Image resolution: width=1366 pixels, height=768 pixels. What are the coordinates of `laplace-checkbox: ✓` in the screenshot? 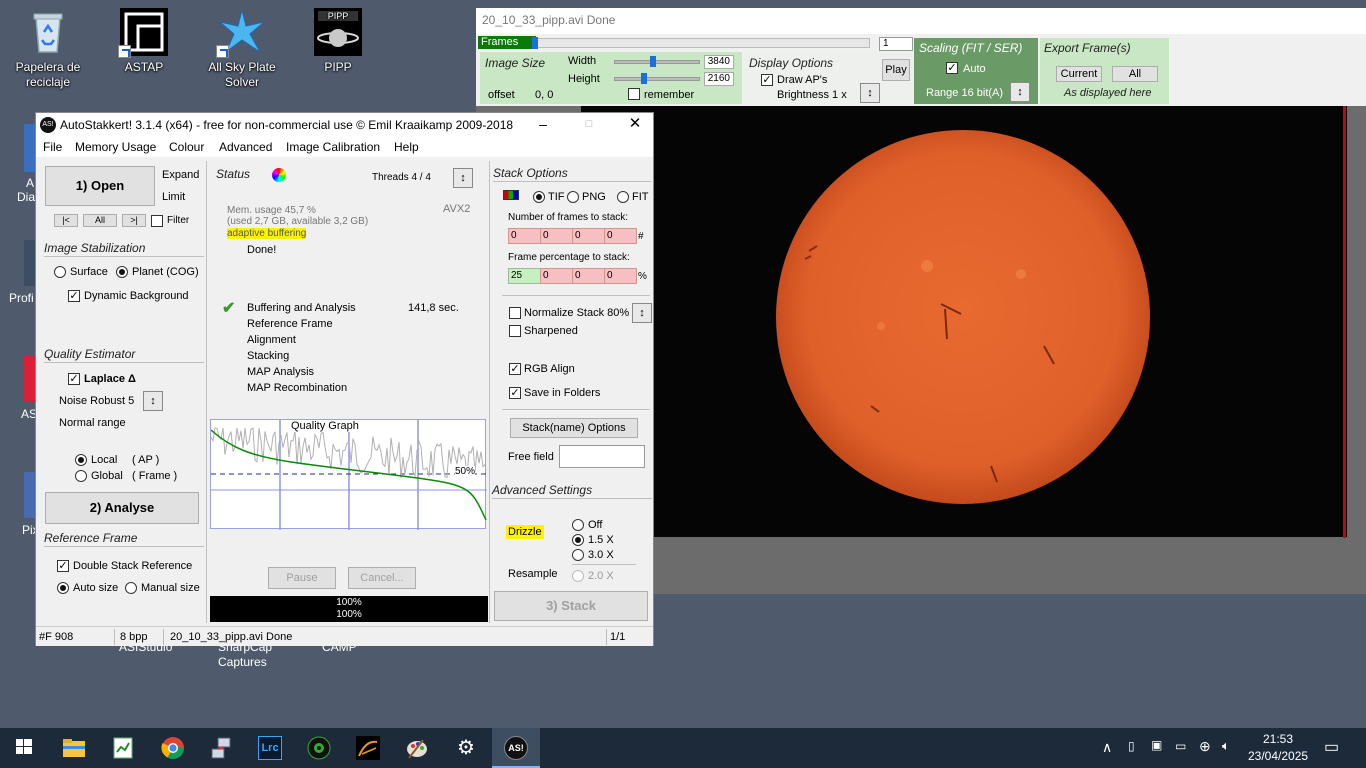 It's located at (74, 379).